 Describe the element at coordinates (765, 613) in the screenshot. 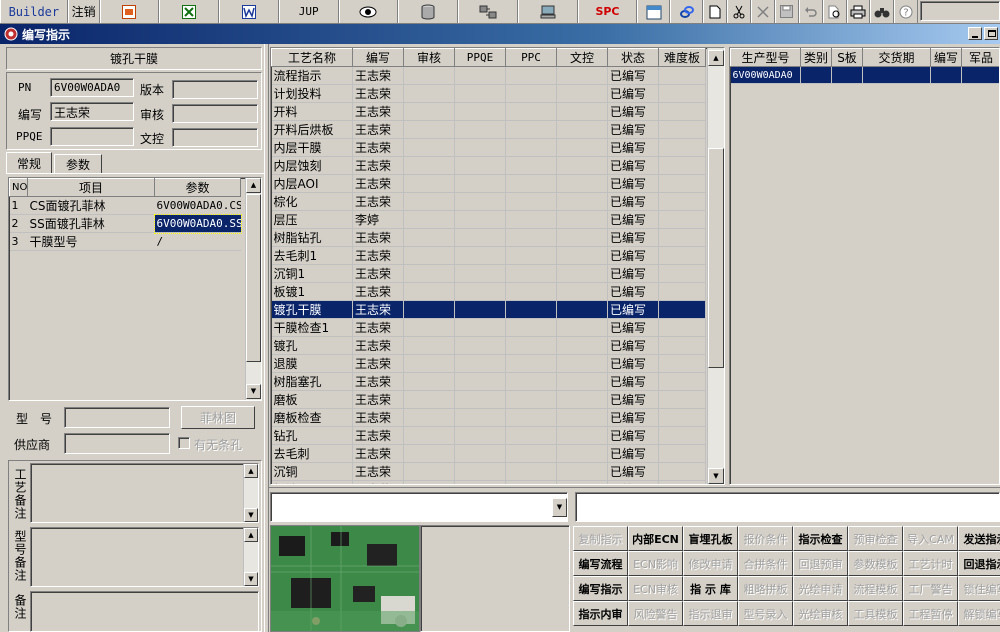

I see `action-button: 型号录入` at that location.